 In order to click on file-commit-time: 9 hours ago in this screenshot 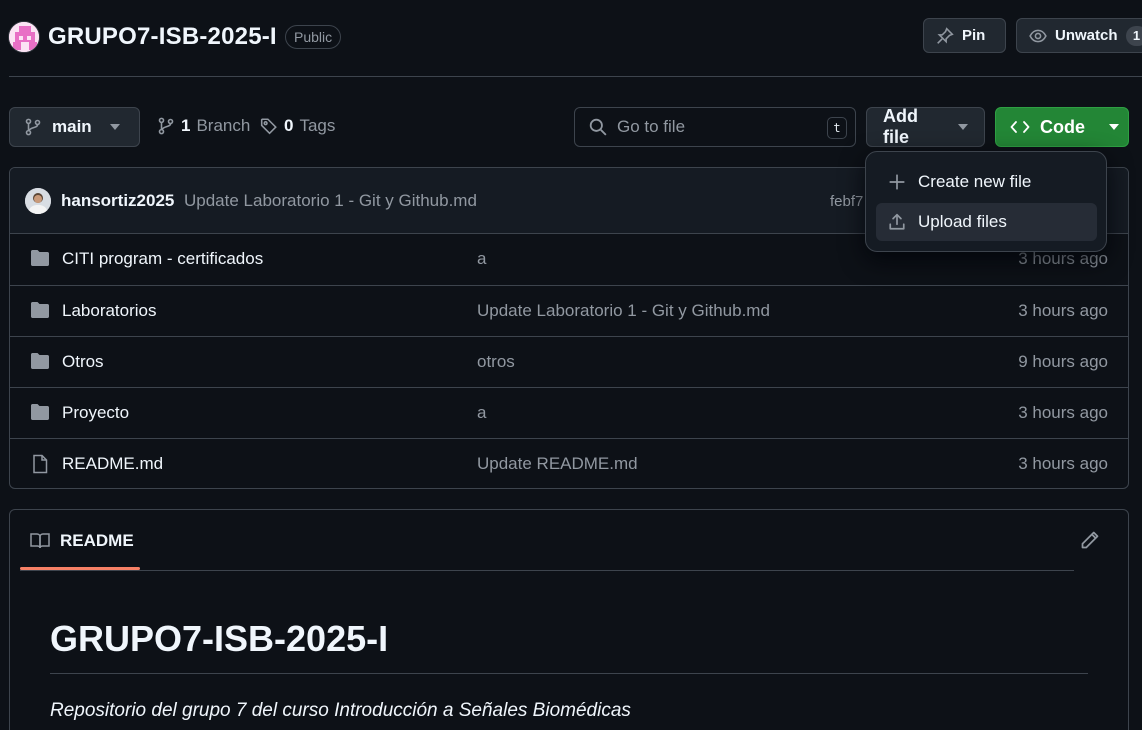, I will do `click(1063, 361)`.